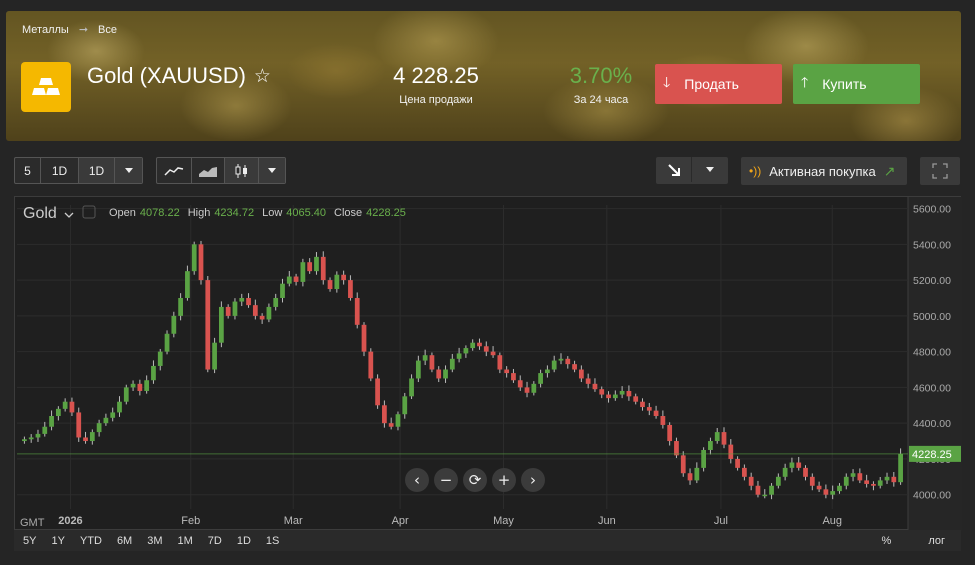 The width and height of the screenshot is (975, 565). Describe the element at coordinates (262, 76) in the screenshot. I see `star-outline-icon: ☆` at that location.